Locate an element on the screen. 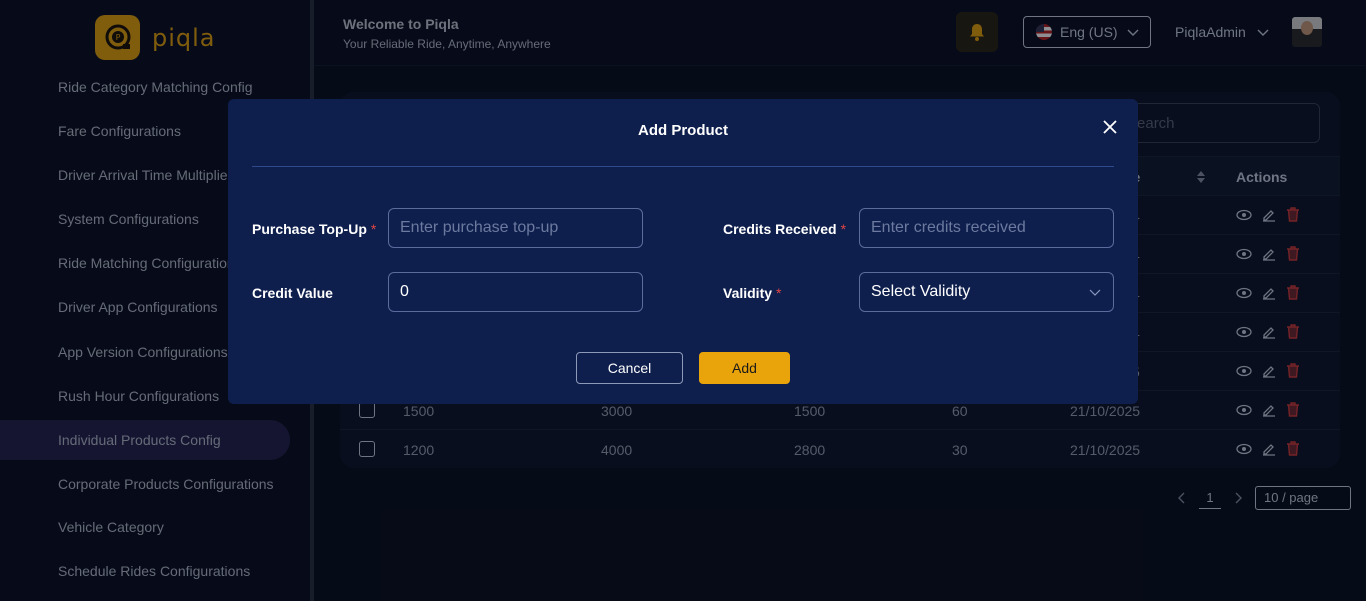 The height and width of the screenshot is (601, 1366). validity-select: Select Validity is located at coordinates (986, 292).